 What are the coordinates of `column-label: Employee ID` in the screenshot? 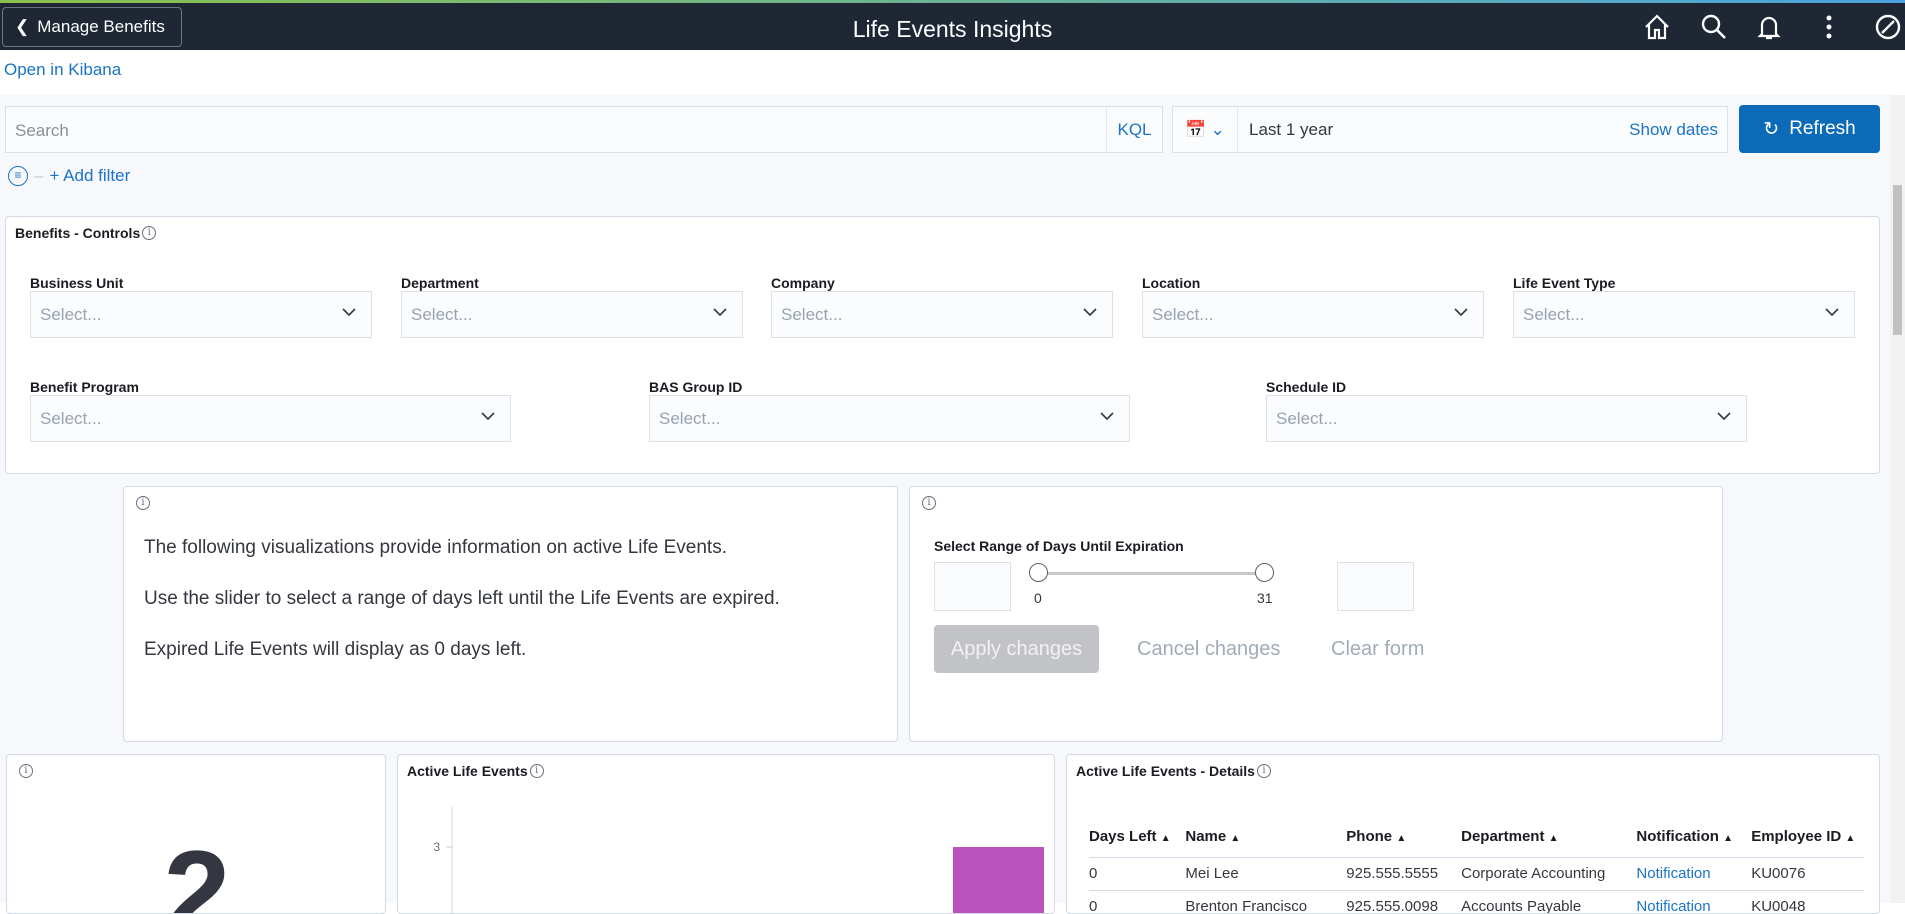 It's located at (1796, 837).